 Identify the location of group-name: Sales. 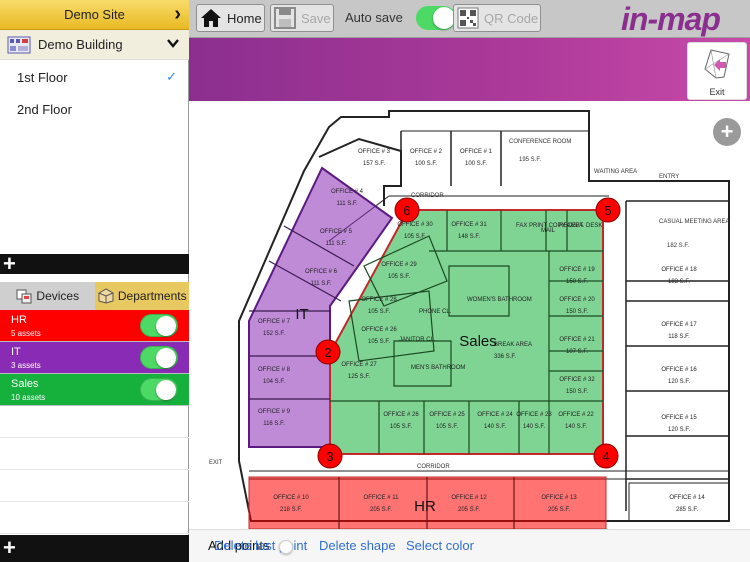
(25, 384).